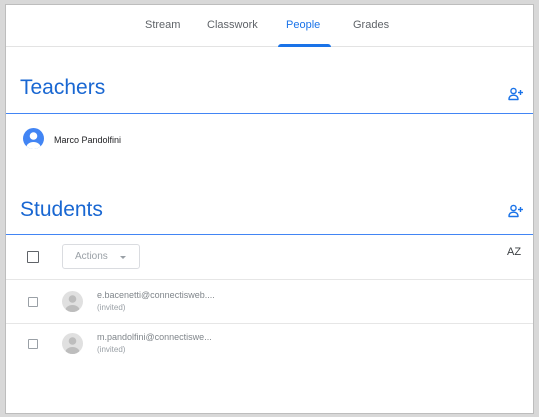 This screenshot has height=417, width=539. What do you see at coordinates (123, 257) in the screenshot?
I see `chevron-down-icon` at bounding box center [123, 257].